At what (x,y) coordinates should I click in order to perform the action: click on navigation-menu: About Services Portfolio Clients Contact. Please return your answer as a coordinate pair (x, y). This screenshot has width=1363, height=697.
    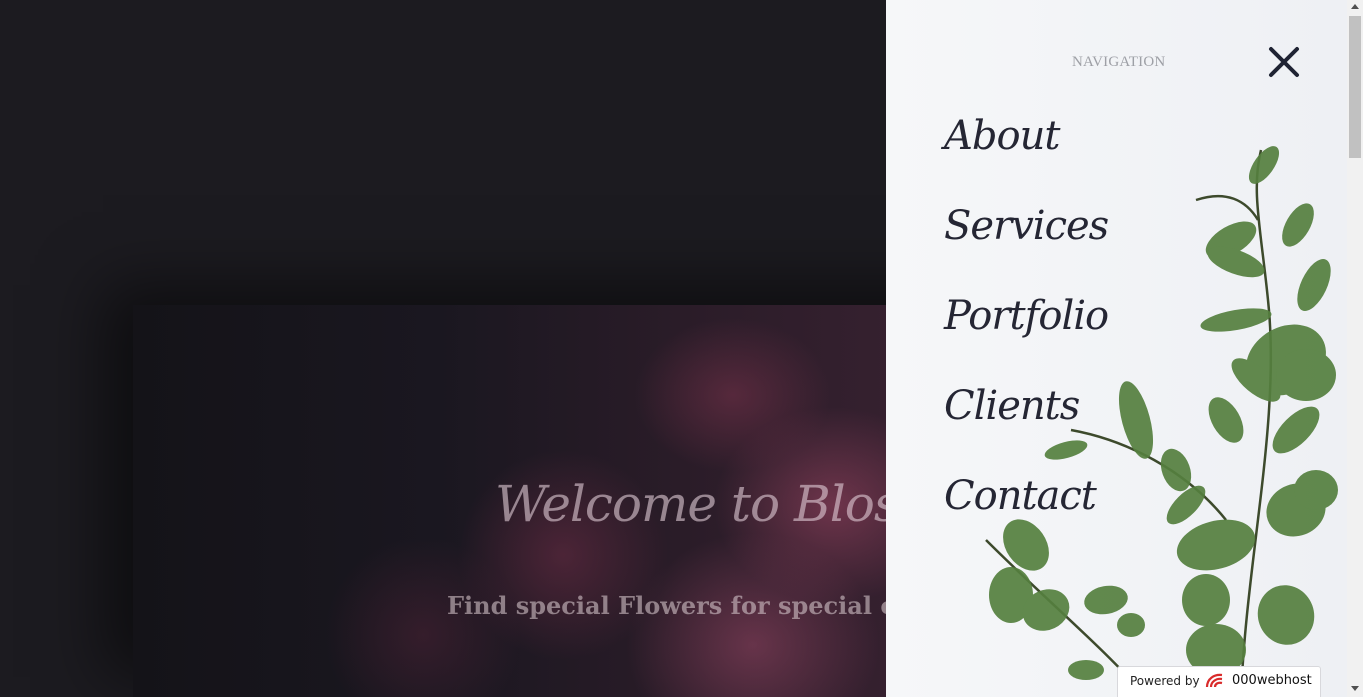
    Looking at the image, I should click on (1026, 325).